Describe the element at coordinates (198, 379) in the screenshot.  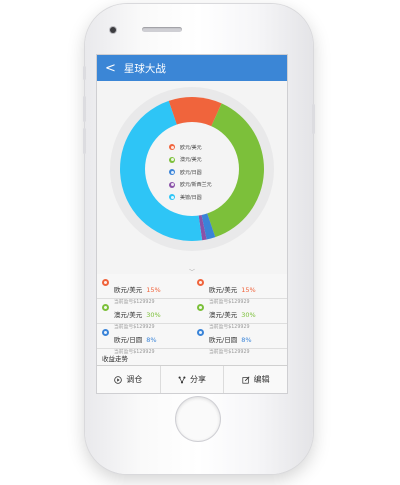
I see `share-label: 分享` at that location.